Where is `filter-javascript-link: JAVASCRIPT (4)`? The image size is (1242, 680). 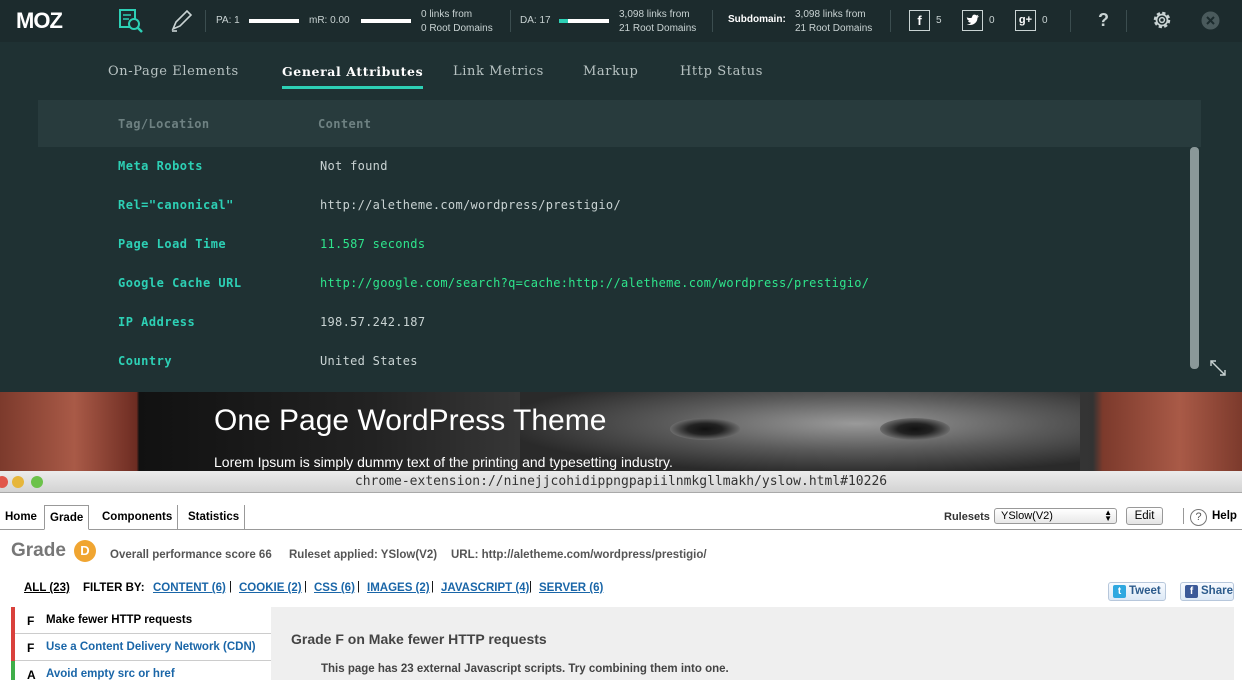
filter-javascript-link: JAVASCRIPT (4) is located at coordinates (485, 588).